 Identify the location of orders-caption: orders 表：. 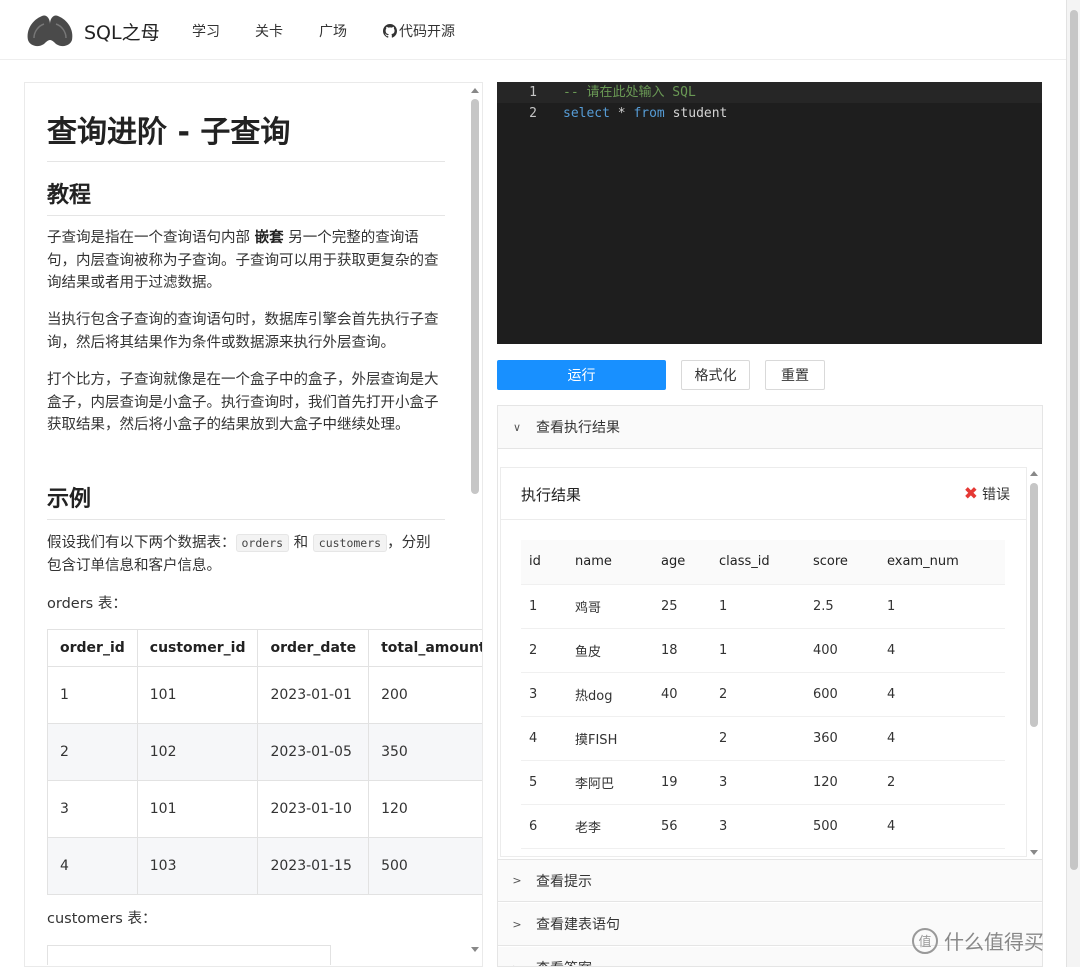
(87, 604).